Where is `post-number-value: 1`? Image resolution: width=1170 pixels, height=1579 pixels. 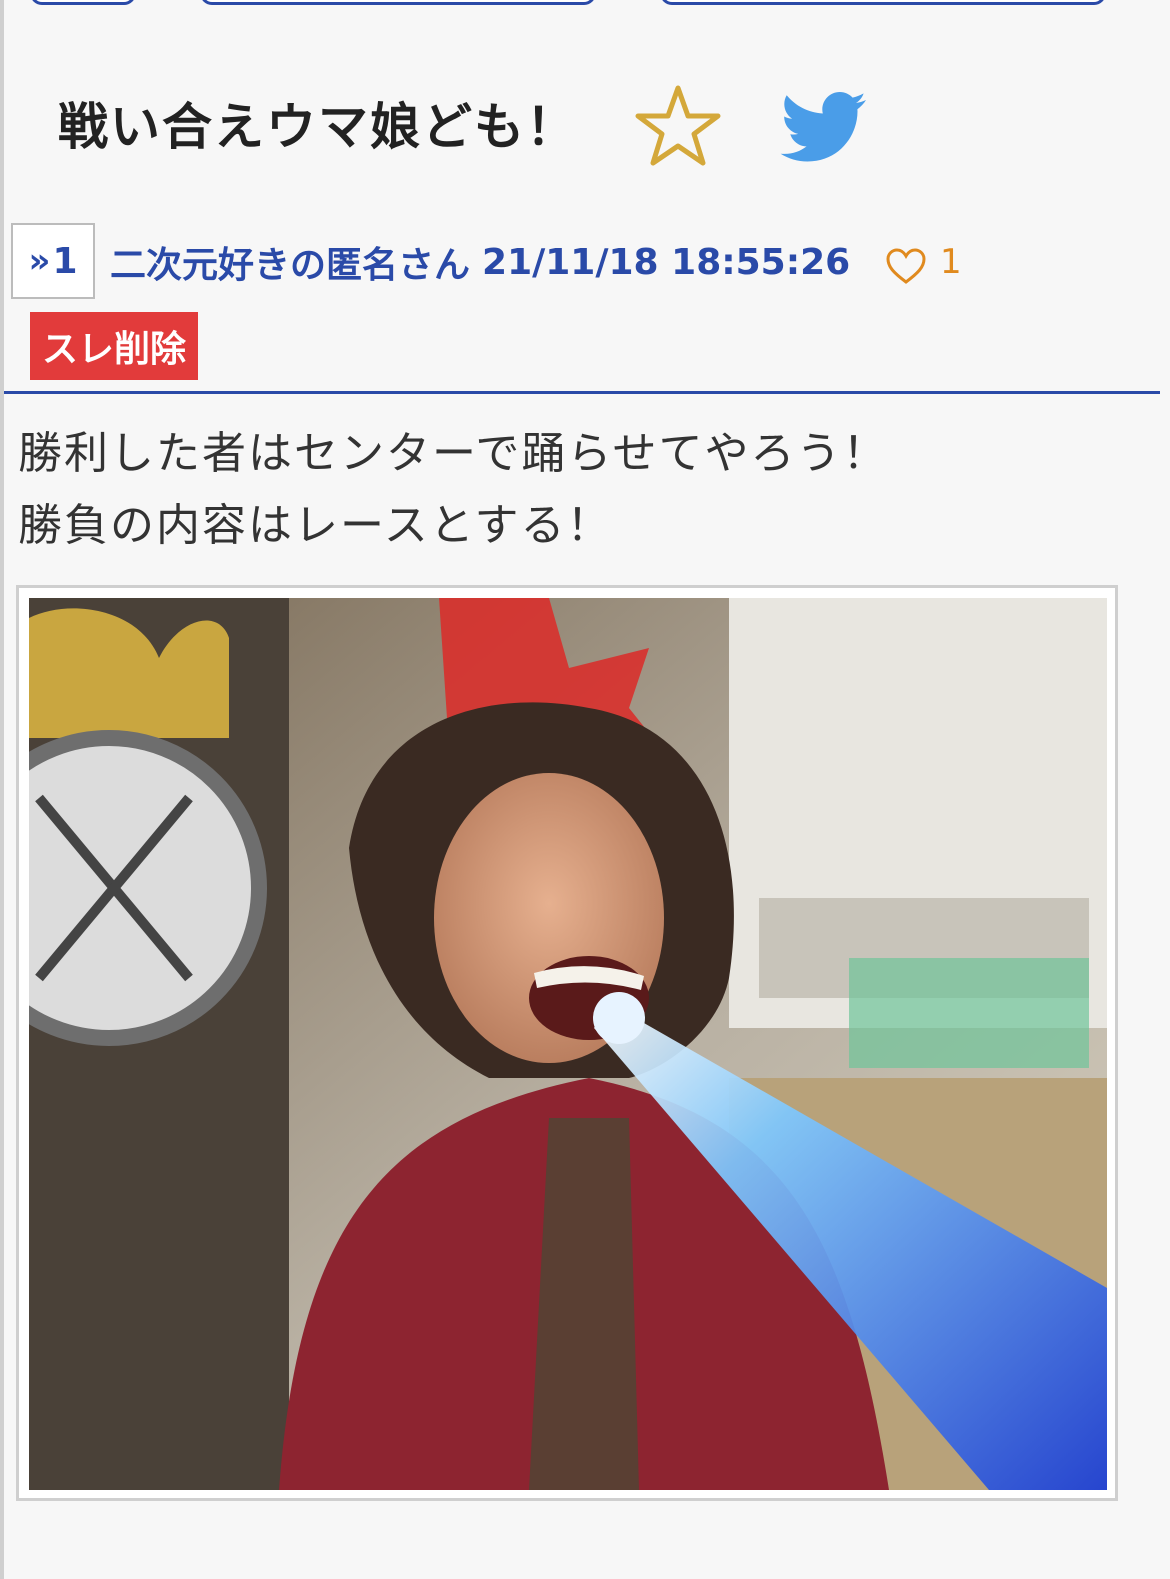 post-number-value: 1 is located at coordinates (65, 261).